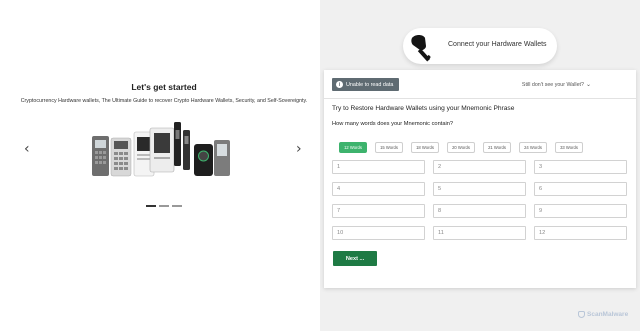  I want to click on still-dont-see-wallet-link: Still don't see your Wallet? ⌄, so click(556, 84).